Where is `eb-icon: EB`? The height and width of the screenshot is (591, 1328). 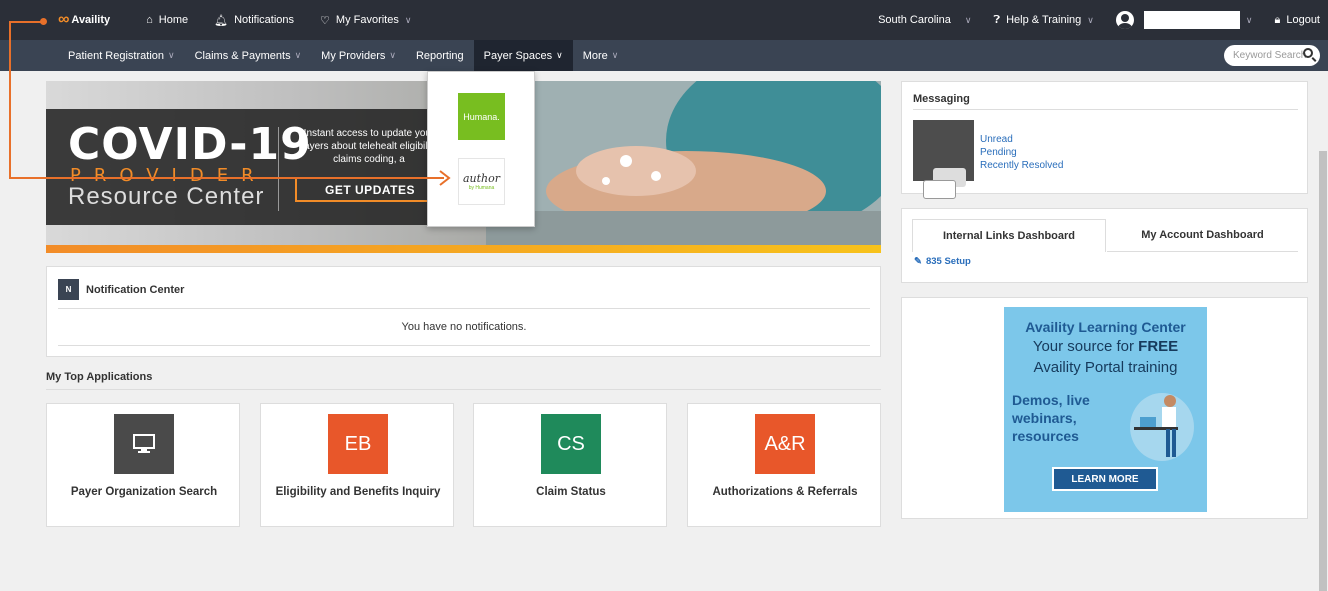 eb-icon: EB is located at coordinates (358, 444).